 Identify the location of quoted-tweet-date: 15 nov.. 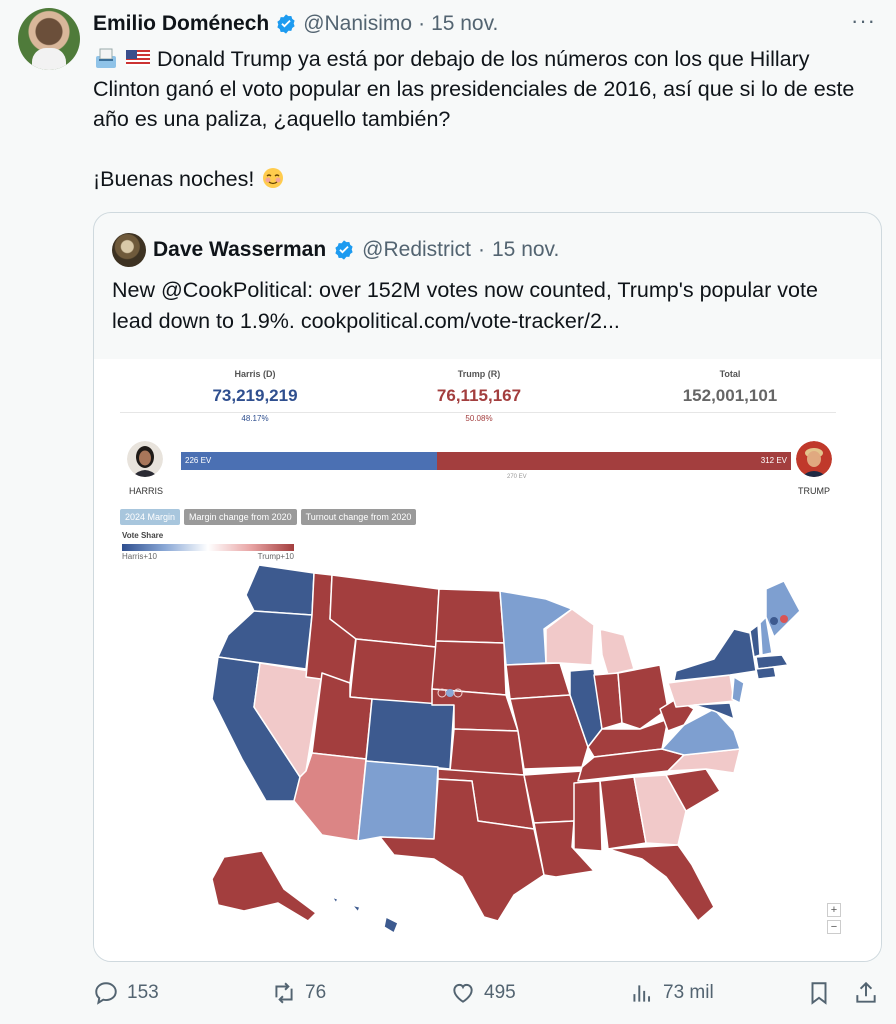
(526, 249).